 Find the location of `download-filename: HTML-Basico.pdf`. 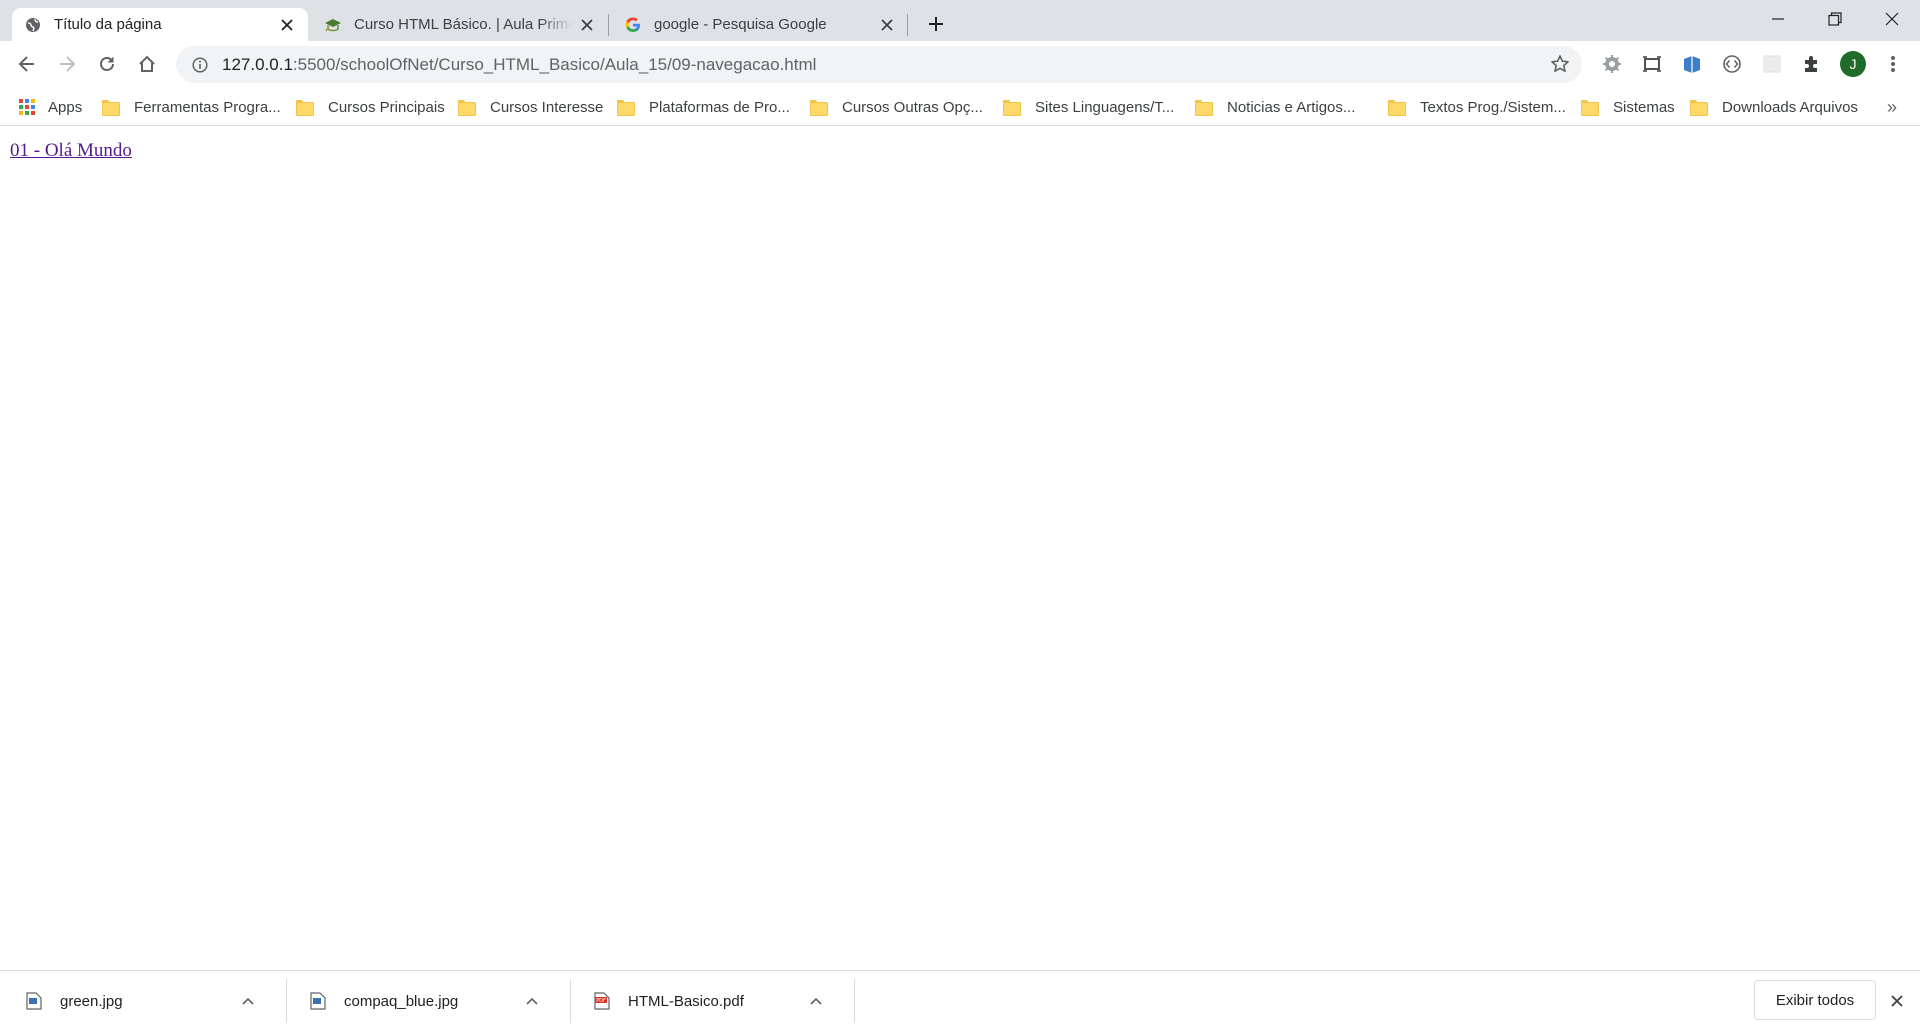

download-filename: HTML-Basico.pdf is located at coordinates (686, 1001).